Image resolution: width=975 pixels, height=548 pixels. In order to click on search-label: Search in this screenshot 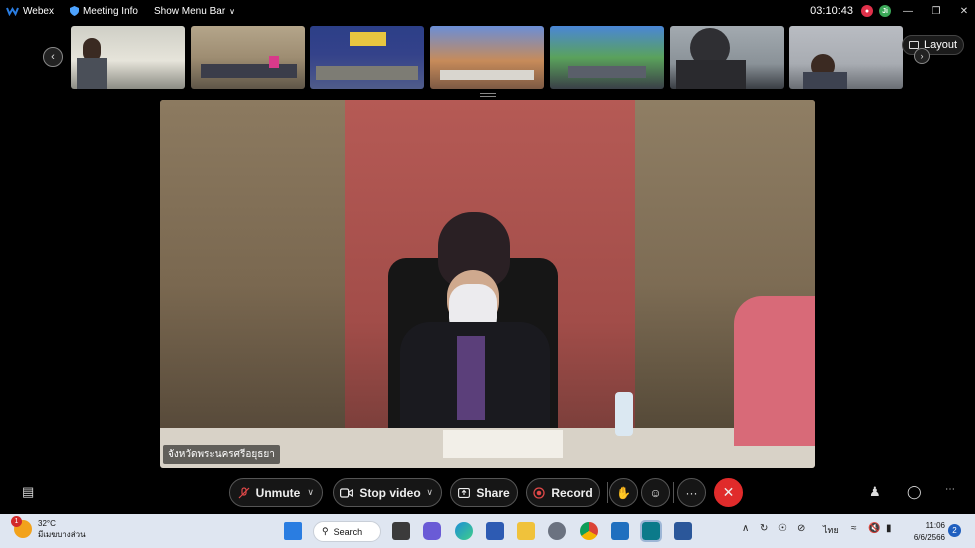, I will do `click(348, 531)`.